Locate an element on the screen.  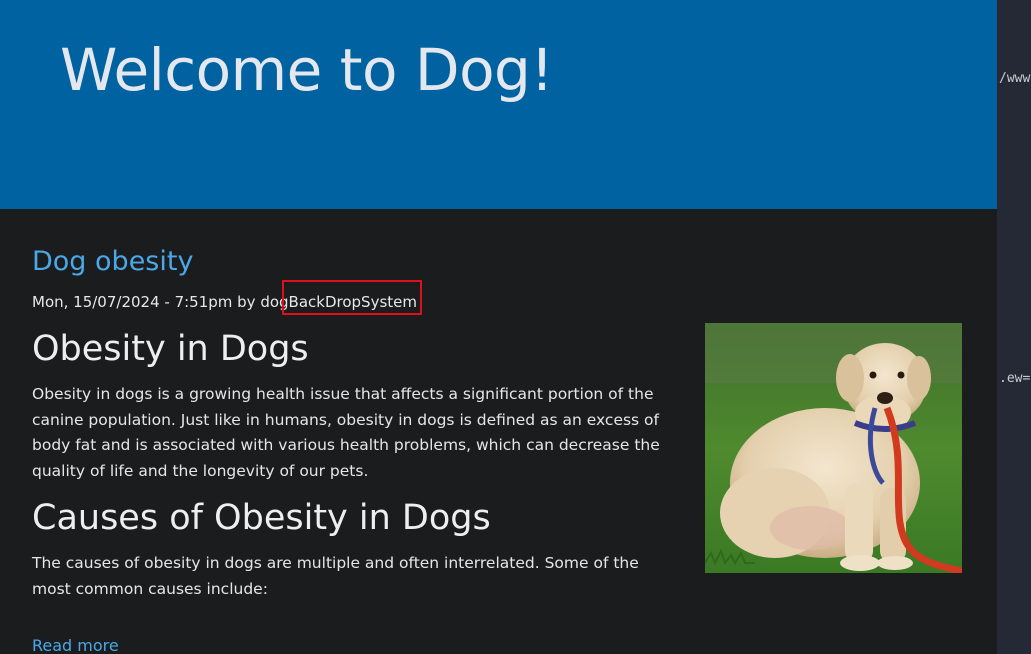
dog-photo is located at coordinates (833, 448).